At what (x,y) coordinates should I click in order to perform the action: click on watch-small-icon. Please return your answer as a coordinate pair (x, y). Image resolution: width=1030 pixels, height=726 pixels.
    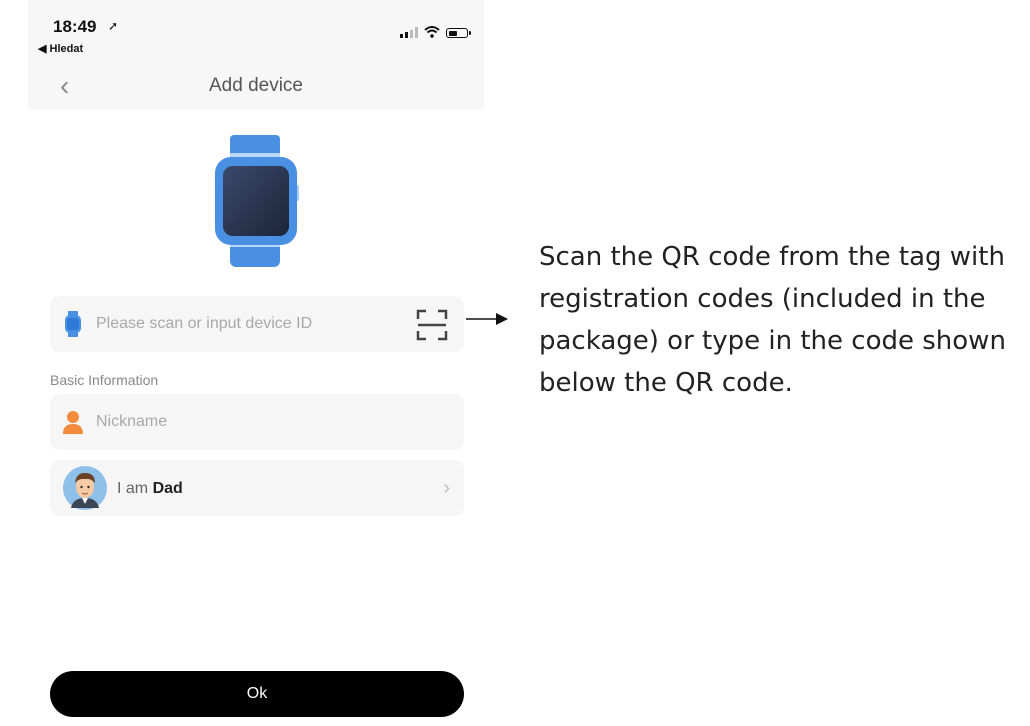
    Looking at the image, I should click on (73, 324).